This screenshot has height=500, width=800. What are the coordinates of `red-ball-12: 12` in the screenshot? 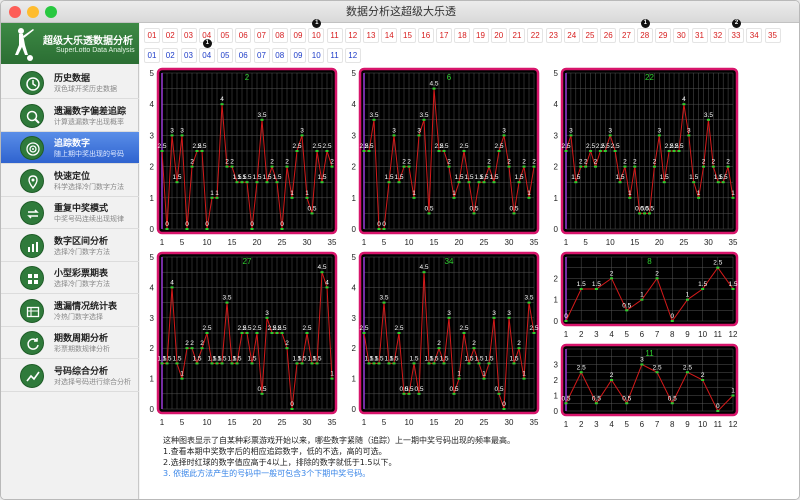 It's located at (352, 35).